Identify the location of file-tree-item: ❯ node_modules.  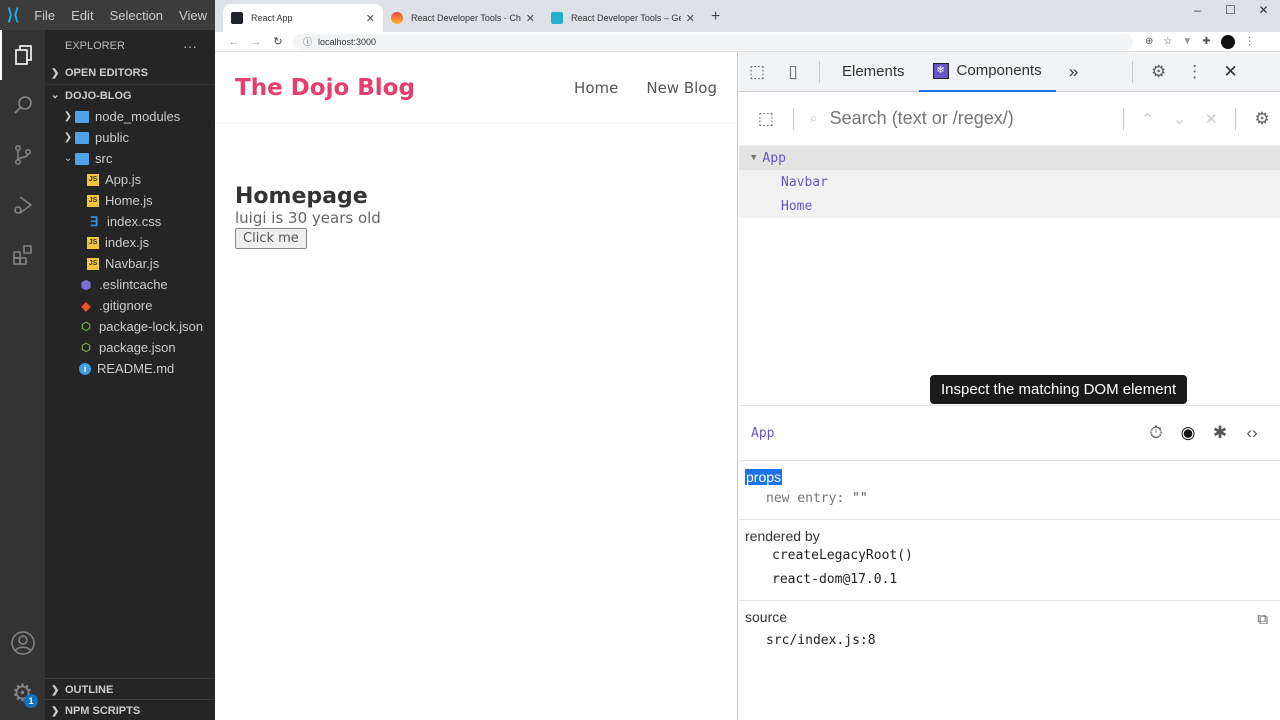
(130, 116).